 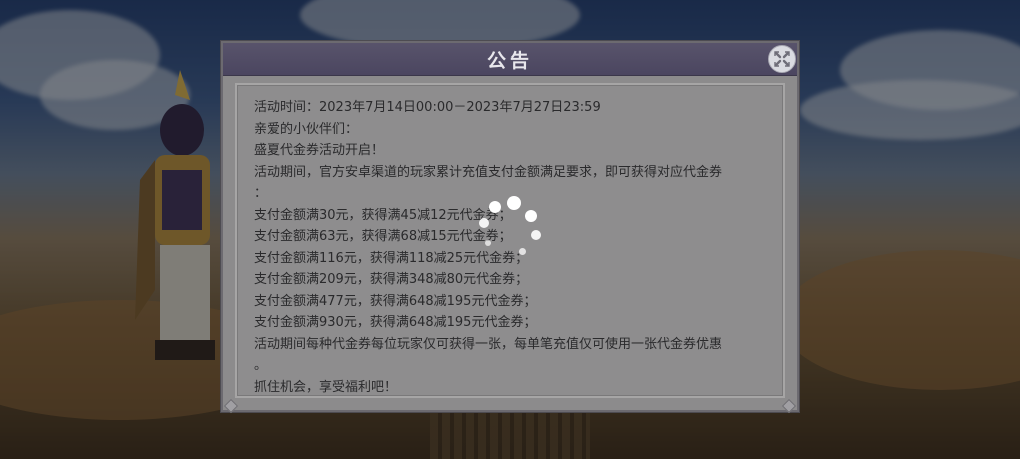 What do you see at coordinates (395, 301) in the screenshot?
I see `announcement-line: 支付金额满477元，获得满648减195元代金券；` at bounding box center [395, 301].